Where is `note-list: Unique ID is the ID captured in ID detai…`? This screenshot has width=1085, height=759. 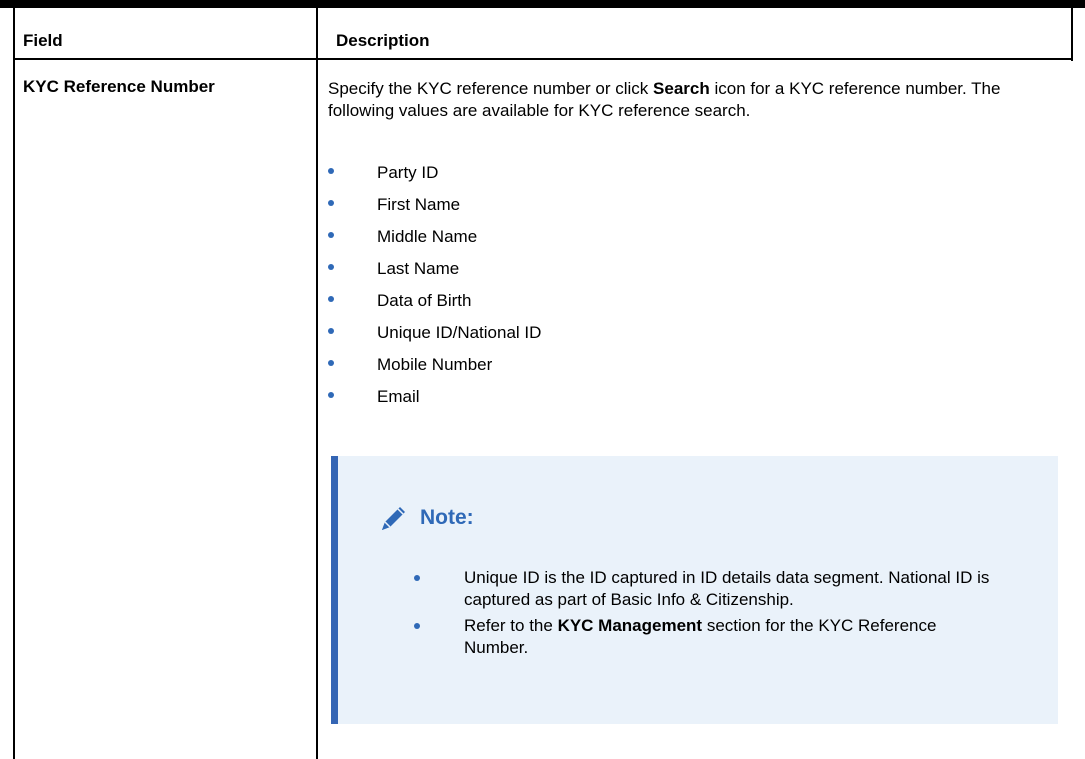
note-list: Unique ID is the ID captured in ID detai… is located at coordinates (698, 615).